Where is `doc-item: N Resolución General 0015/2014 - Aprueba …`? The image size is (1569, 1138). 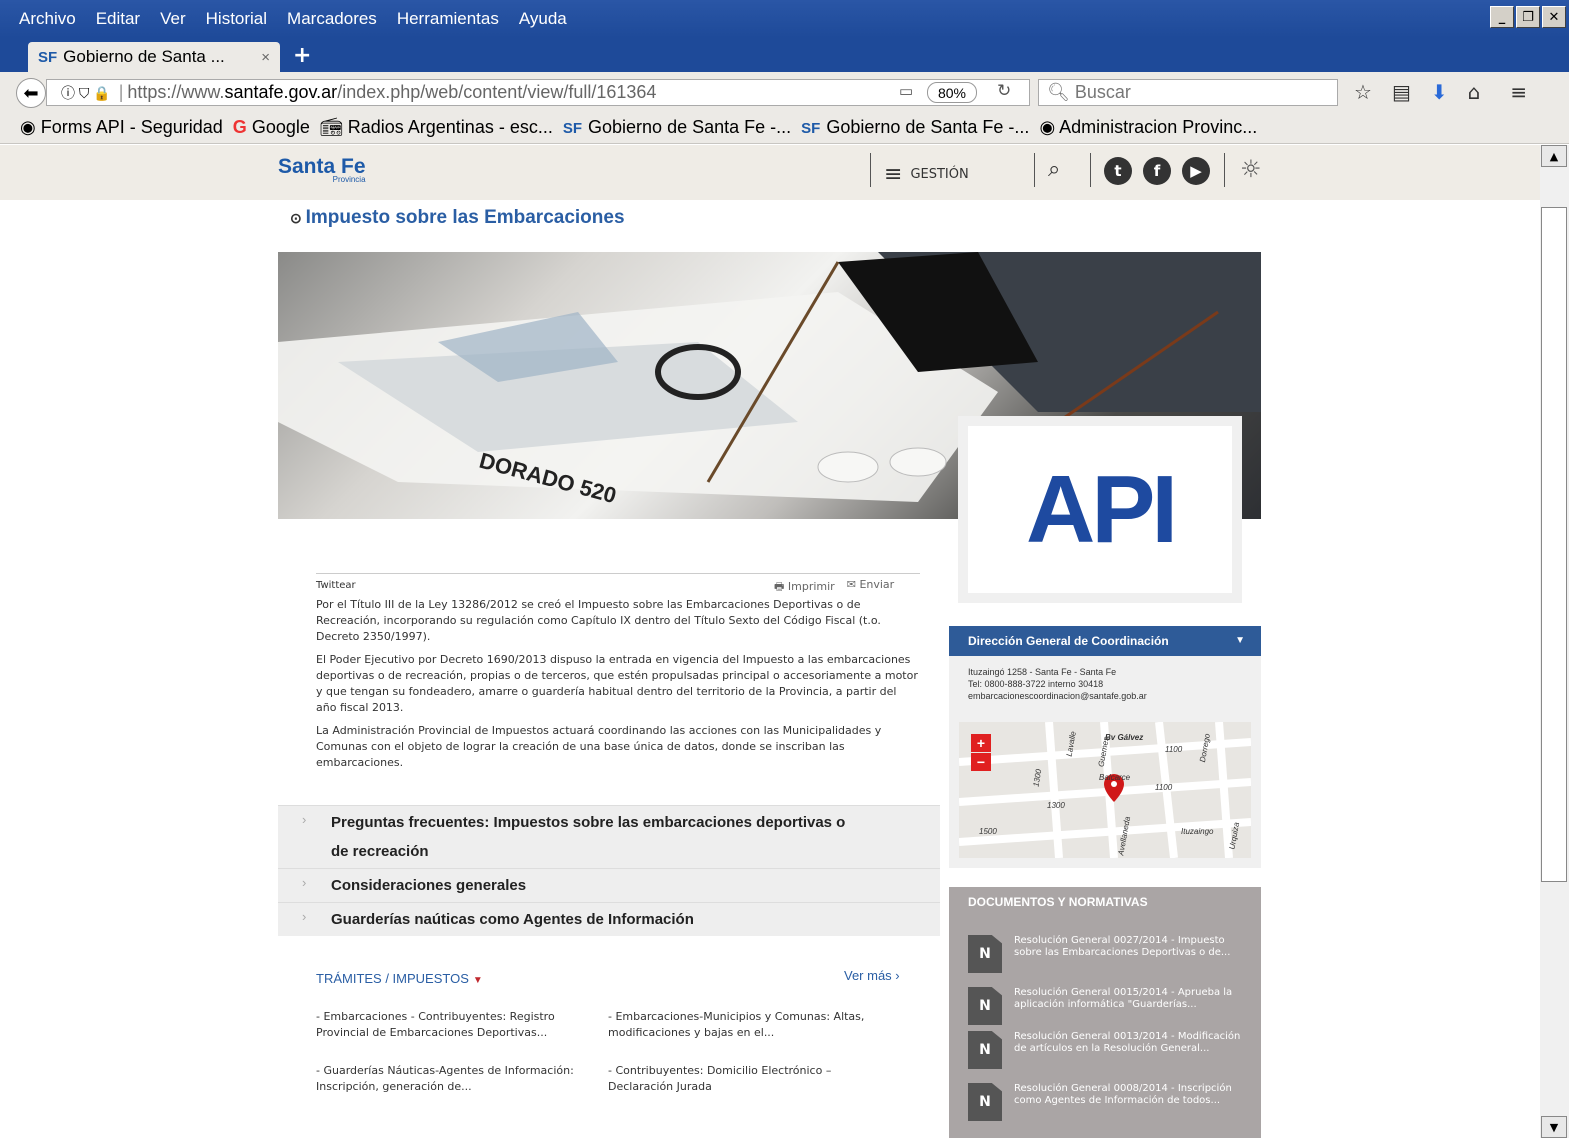
doc-item: N Resolución General 0015/2014 - Aprueba … is located at coordinates (1108, 1006).